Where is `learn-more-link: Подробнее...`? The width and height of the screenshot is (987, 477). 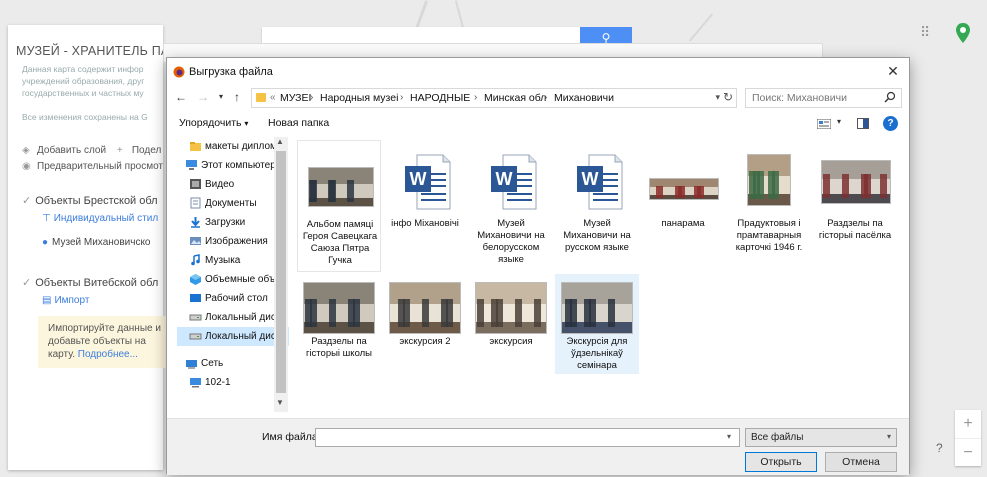
learn-more-link: Подробнее... is located at coordinates (108, 354).